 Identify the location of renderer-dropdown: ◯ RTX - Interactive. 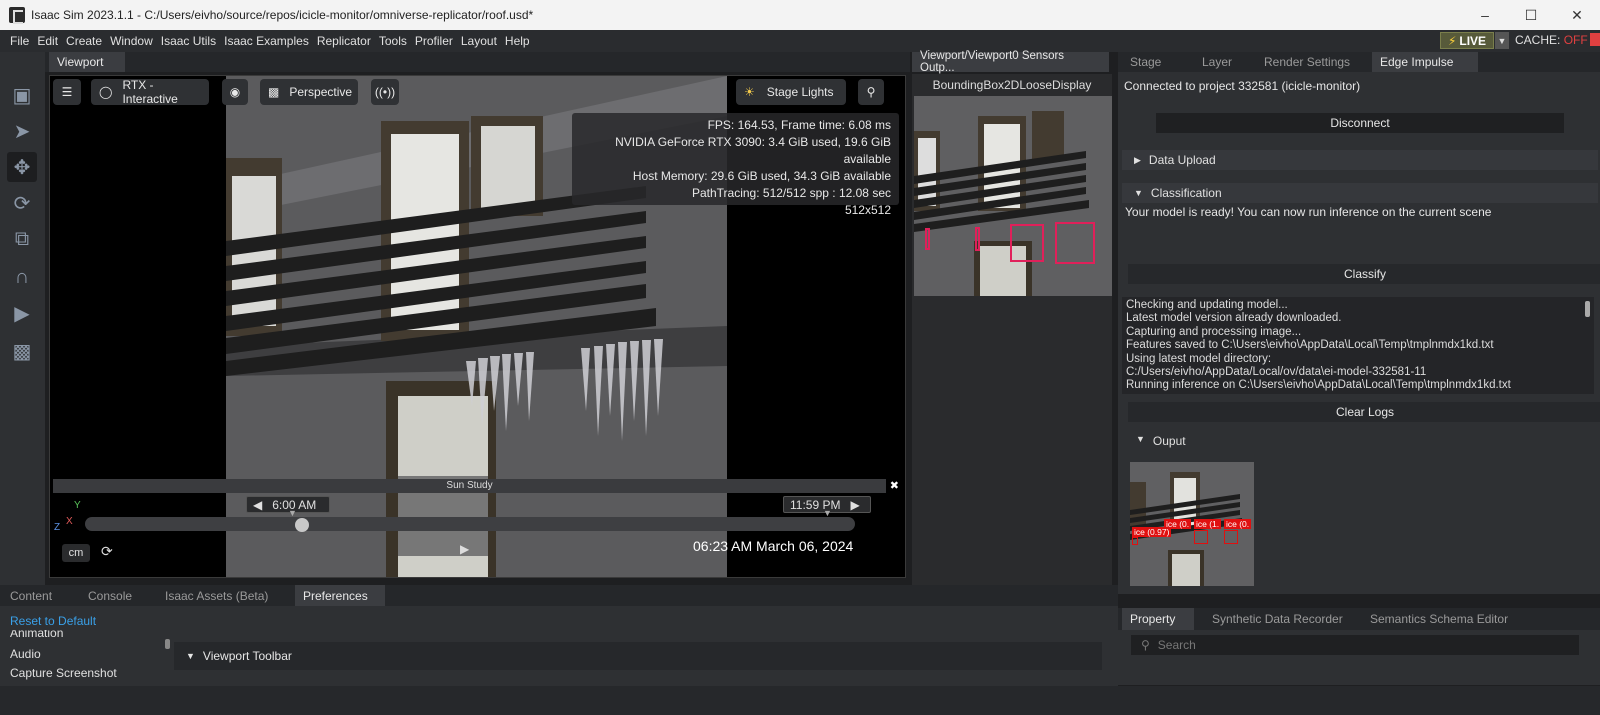
(150, 92).